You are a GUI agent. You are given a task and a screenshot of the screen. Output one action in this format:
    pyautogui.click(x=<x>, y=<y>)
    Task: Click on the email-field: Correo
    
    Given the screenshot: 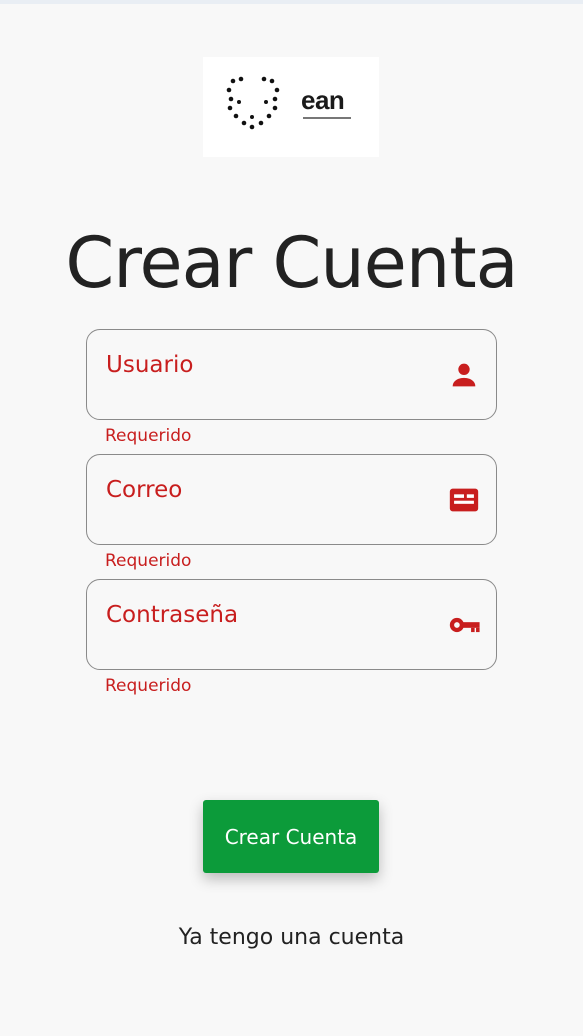 What is the action you would take?
    pyautogui.click(x=291, y=499)
    